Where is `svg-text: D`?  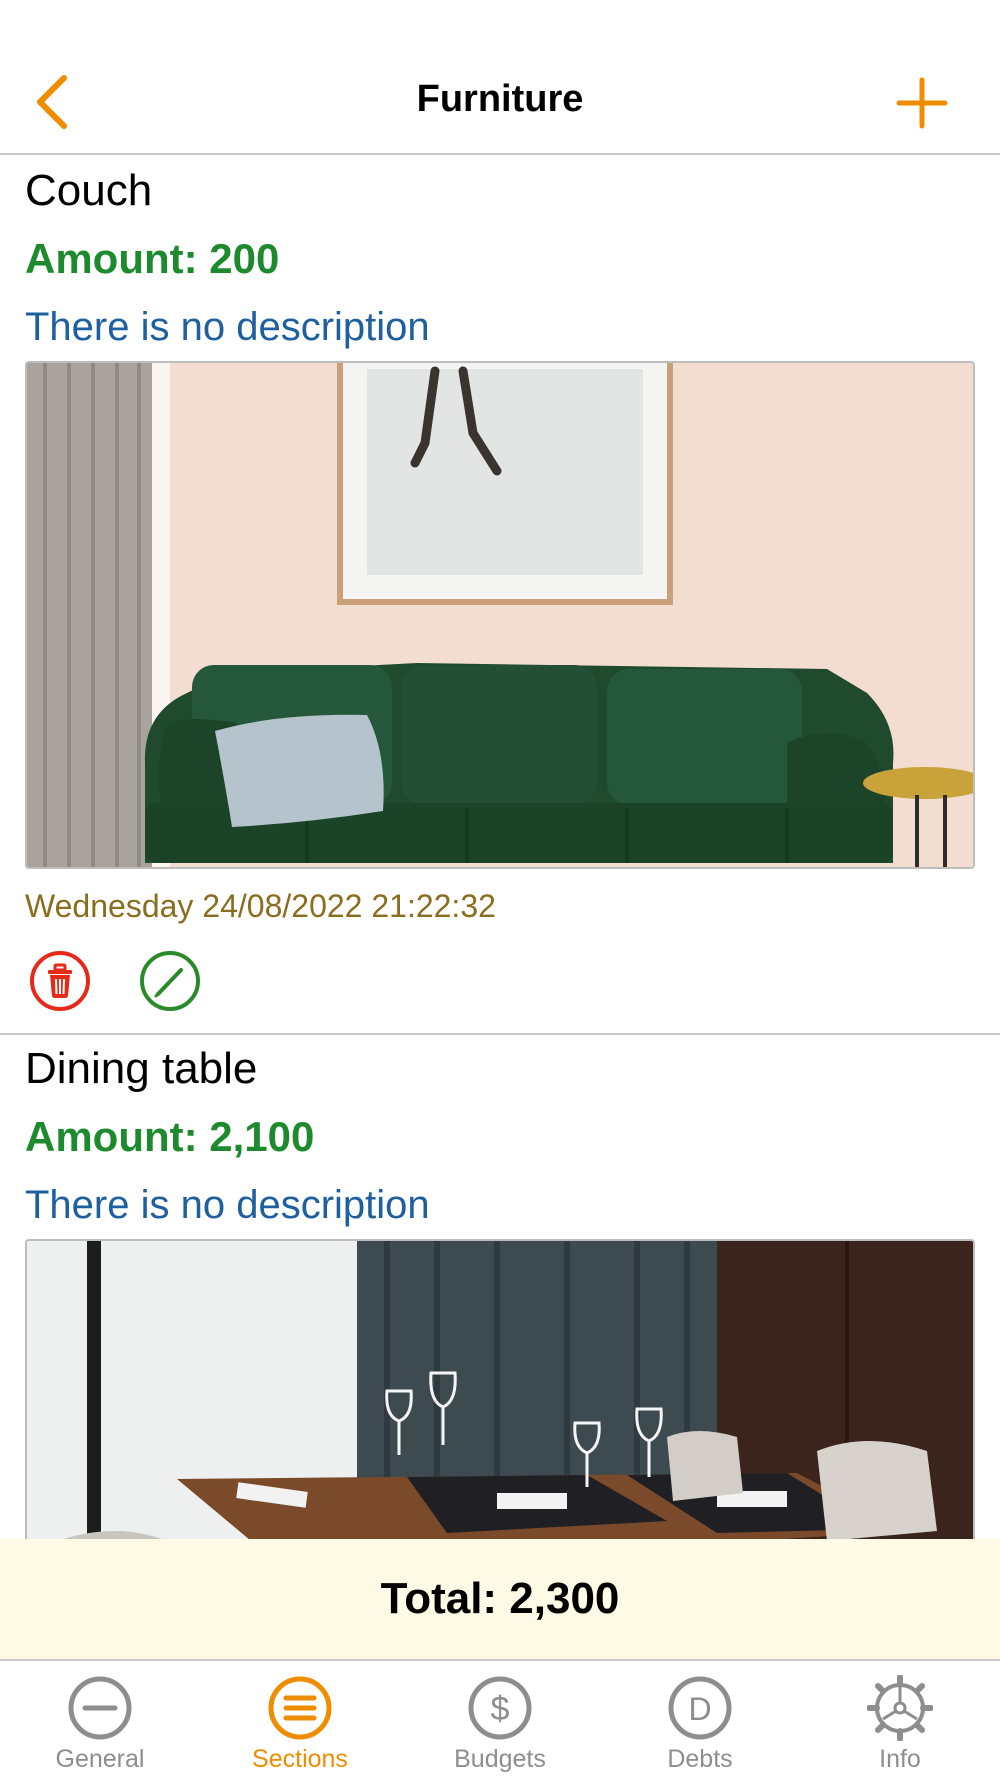
svg-text: D is located at coordinates (699, 1709).